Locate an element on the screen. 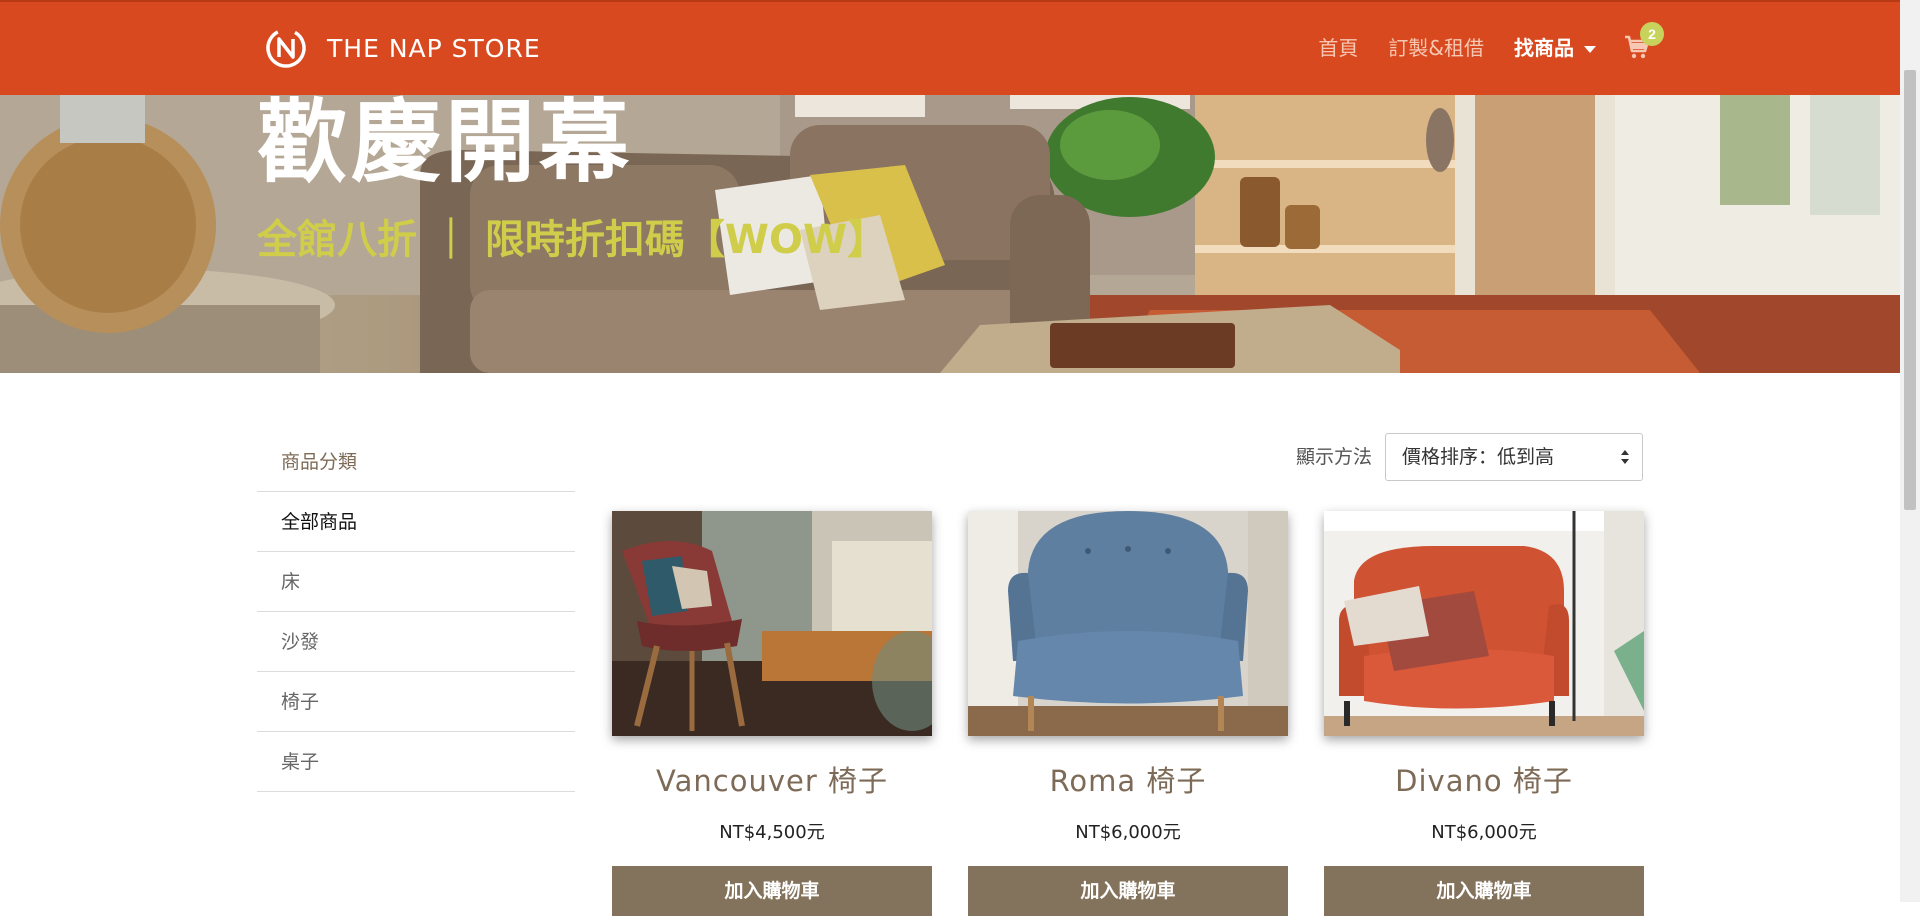 The height and width of the screenshot is (916, 1920). product-image-divano is located at coordinates (1484, 623).